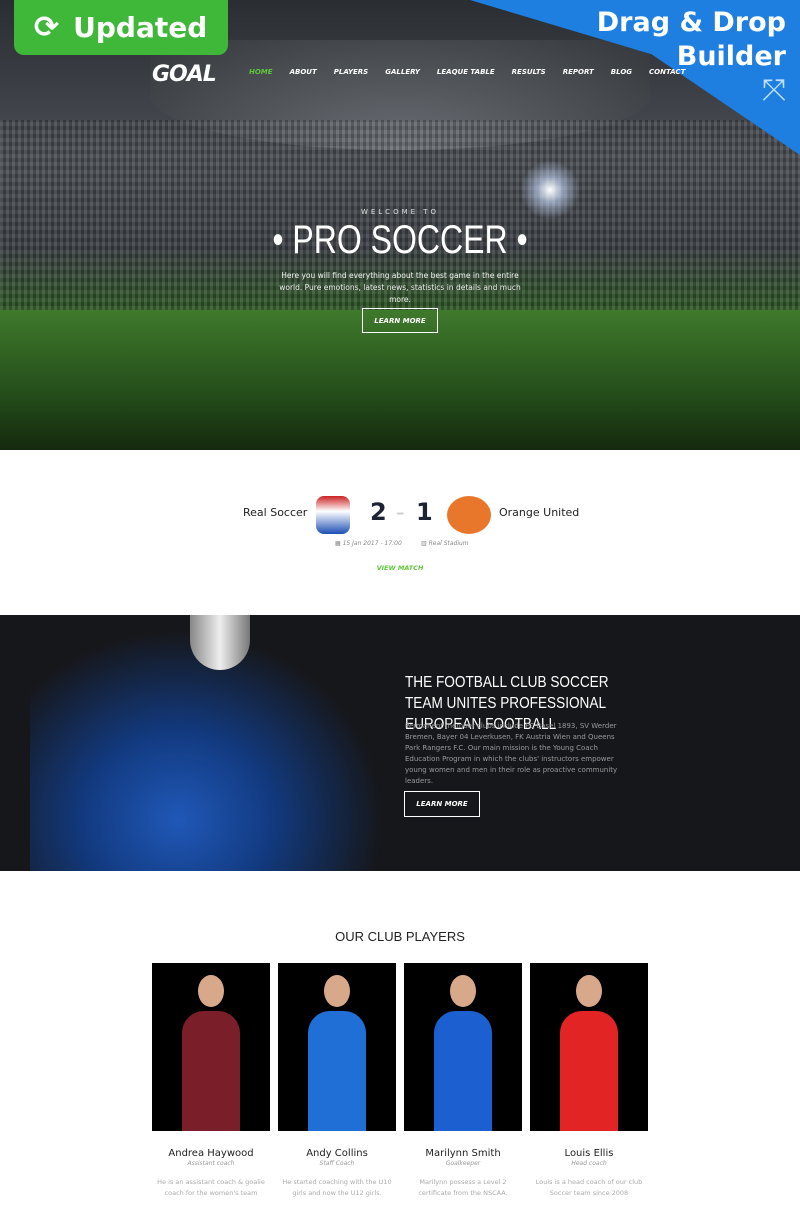 The image size is (800, 1211). What do you see at coordinates (448, 543) in the screenshot?
I see `venue-text: Real Stadium` at bounding box center [448, 543].